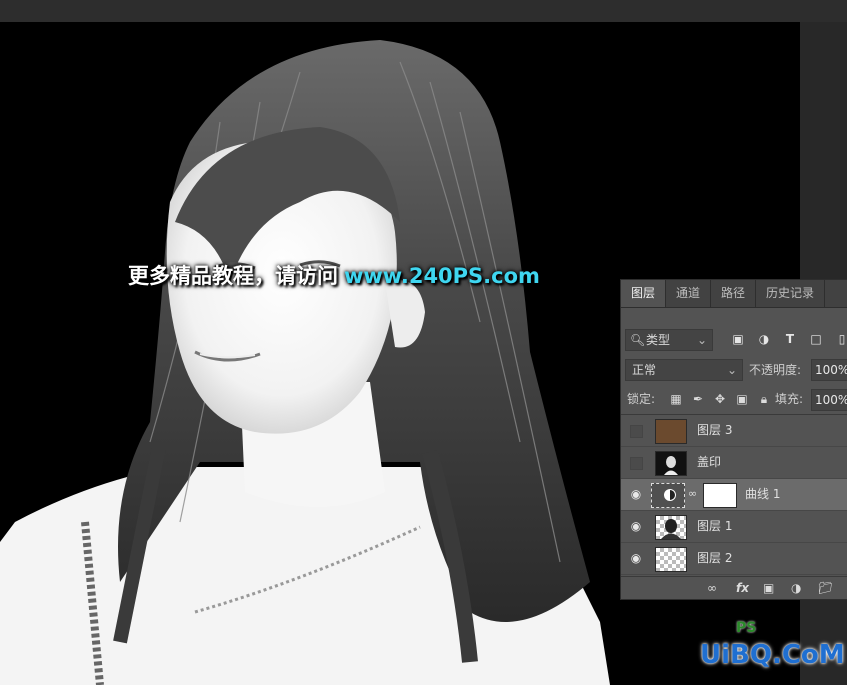 This screenshot has height=685, width=847. What do you see at coordinates (742, 399) in the screenshot?
I see `lock-artboard-icon: ▣` at bounding box center [742, 399].